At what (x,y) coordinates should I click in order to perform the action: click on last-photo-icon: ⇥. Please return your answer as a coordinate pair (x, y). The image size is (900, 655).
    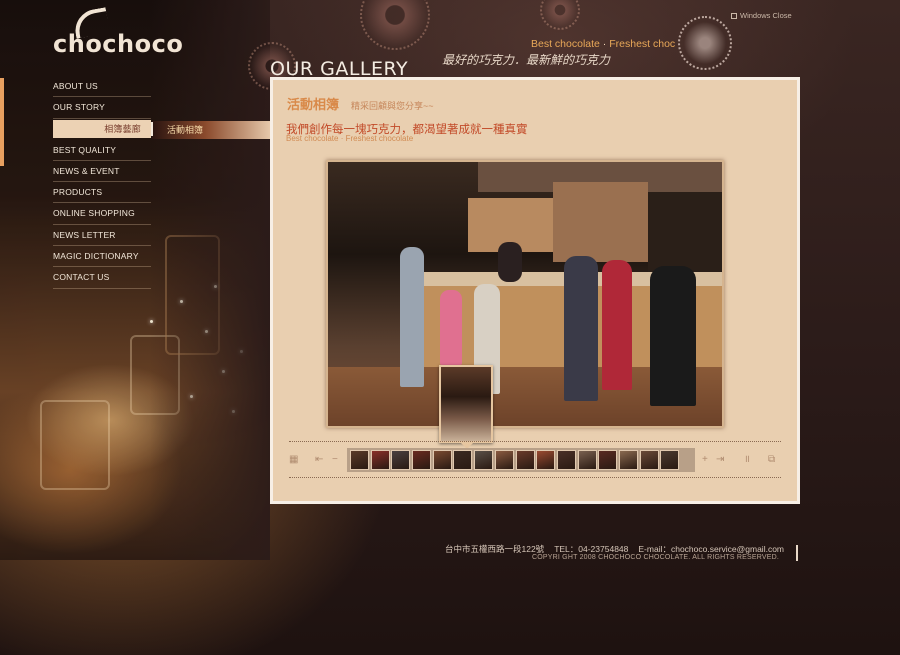
    Looking at the image, I should click on (720, 460).